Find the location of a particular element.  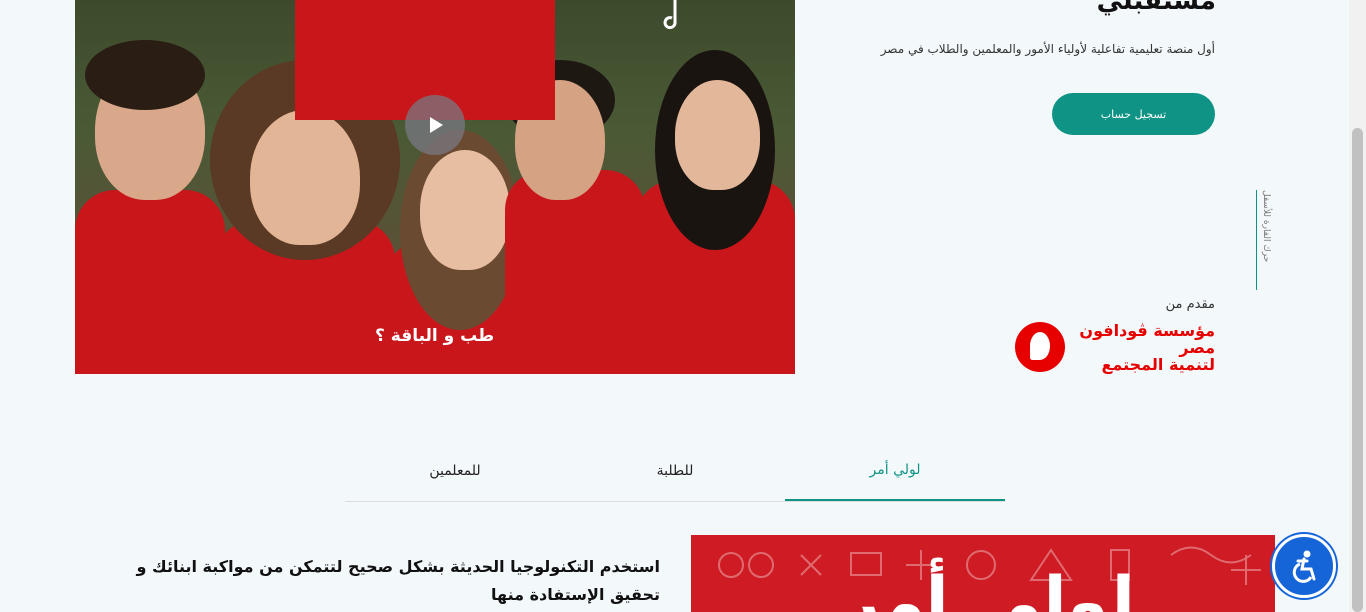

sponsor-line: مصر is located at coordinates (1197, 347).